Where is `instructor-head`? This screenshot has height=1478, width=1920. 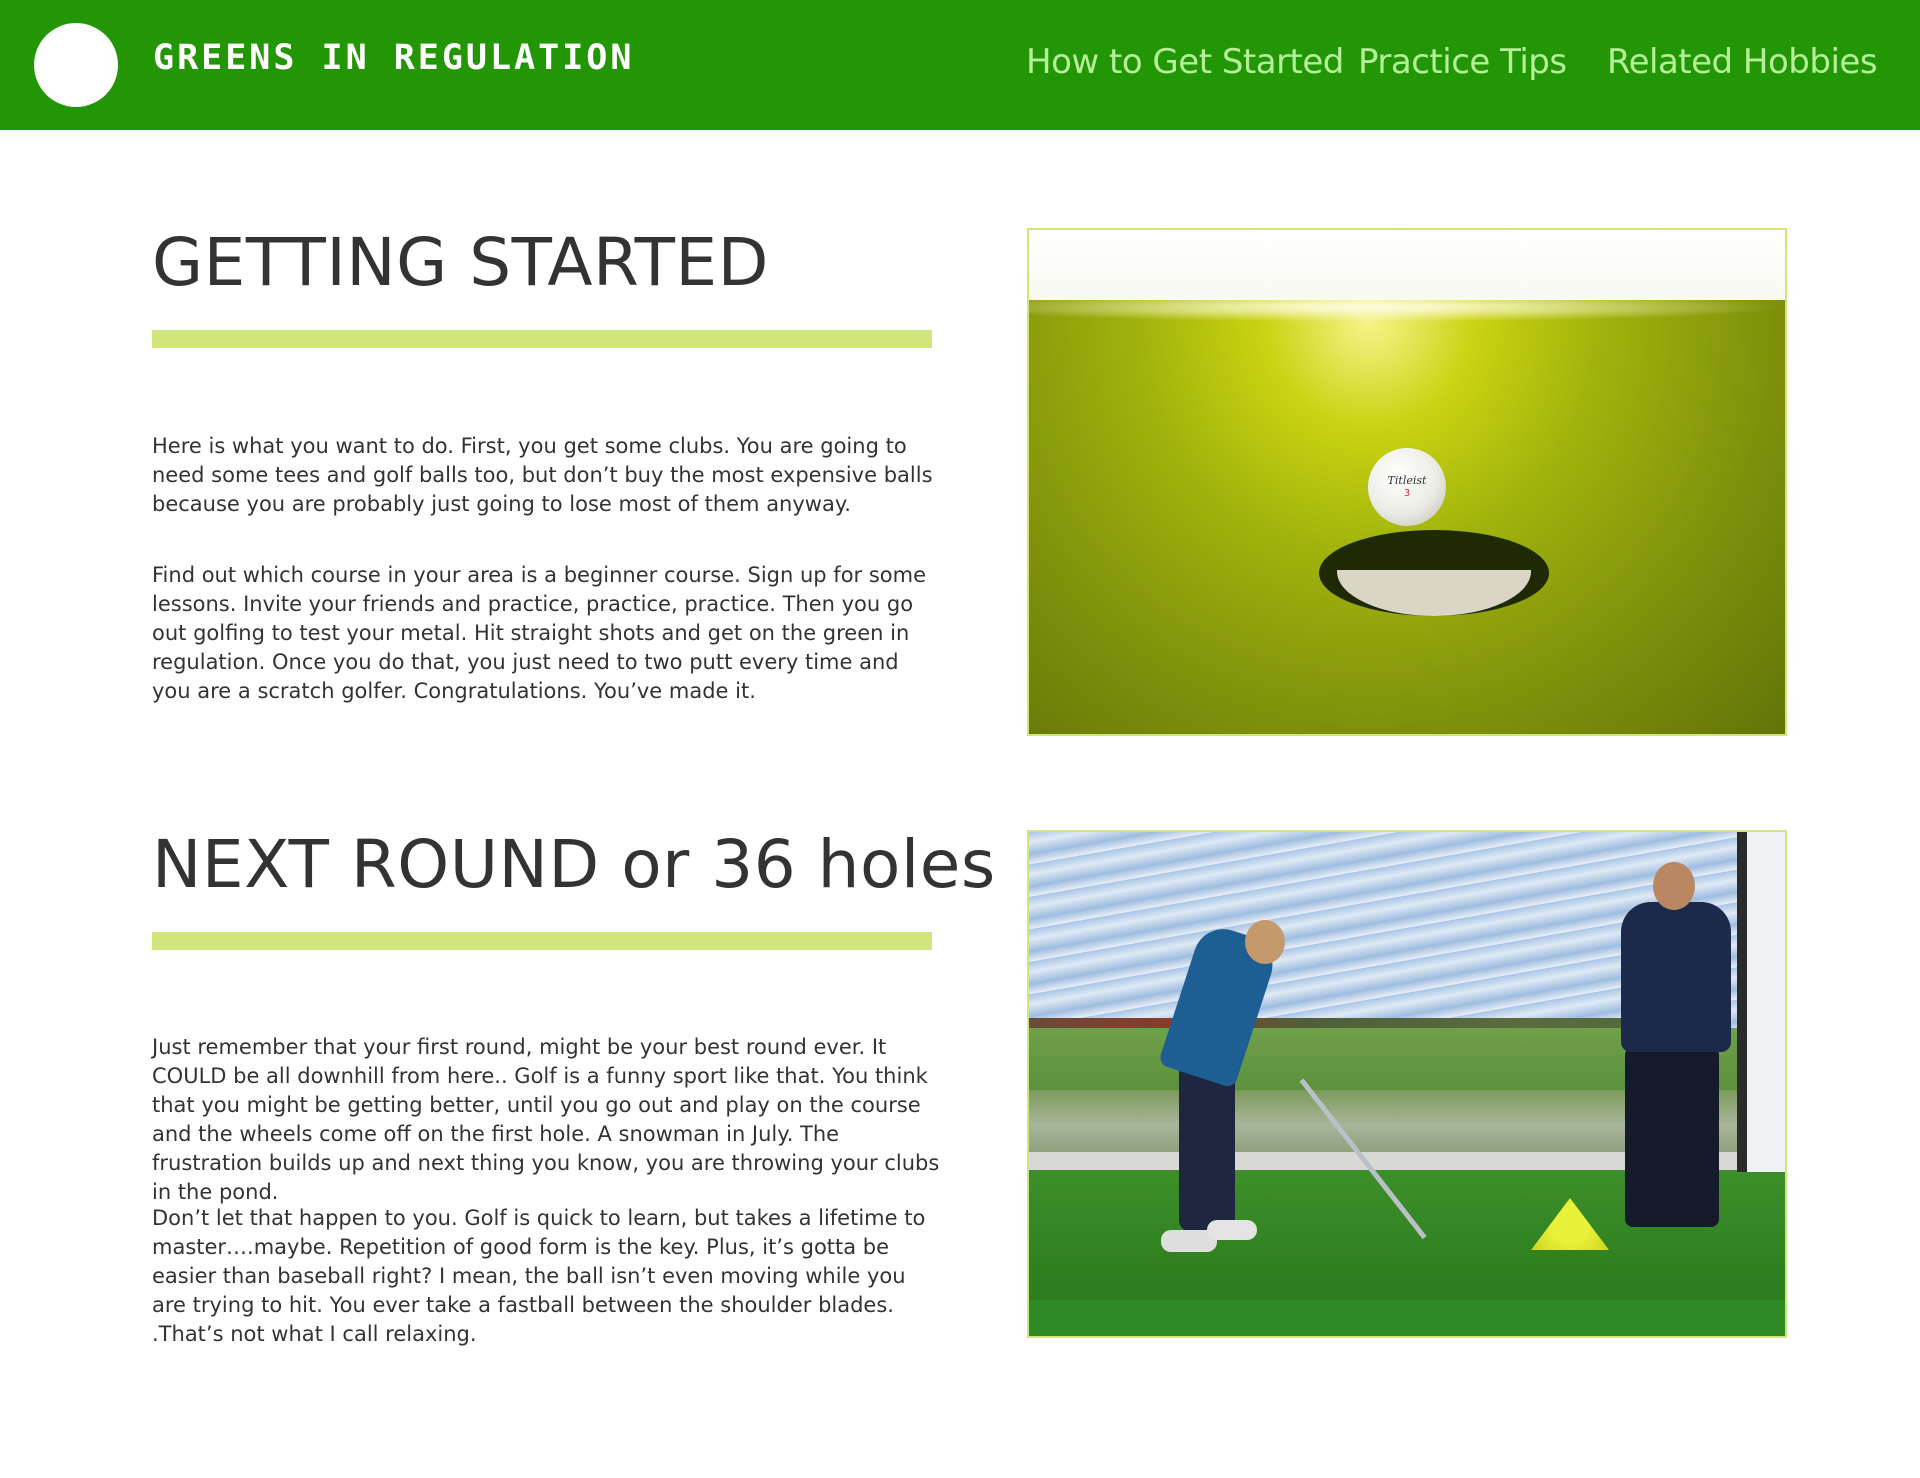 instructor-head is located at coordinates (1674, 886).